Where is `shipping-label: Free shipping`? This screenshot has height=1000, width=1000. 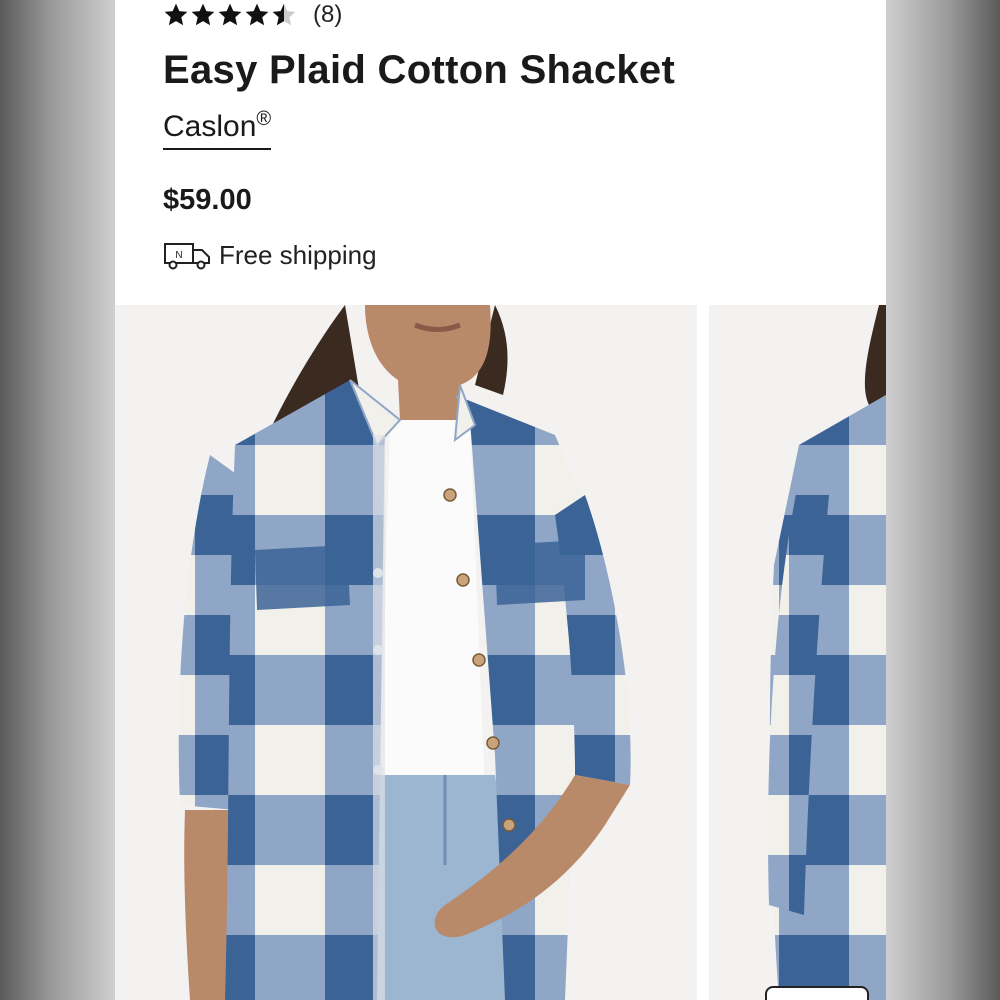
shipping-label: Free shipping is located at coordinates (298, 255).